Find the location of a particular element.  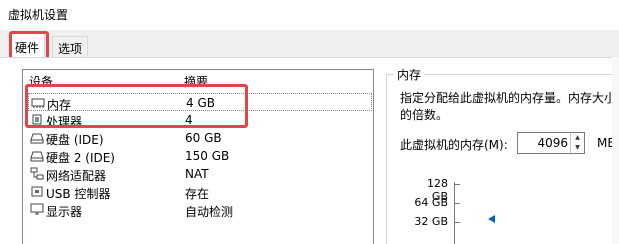

device-summary: 150 GB is located at coordinates (207, 156).